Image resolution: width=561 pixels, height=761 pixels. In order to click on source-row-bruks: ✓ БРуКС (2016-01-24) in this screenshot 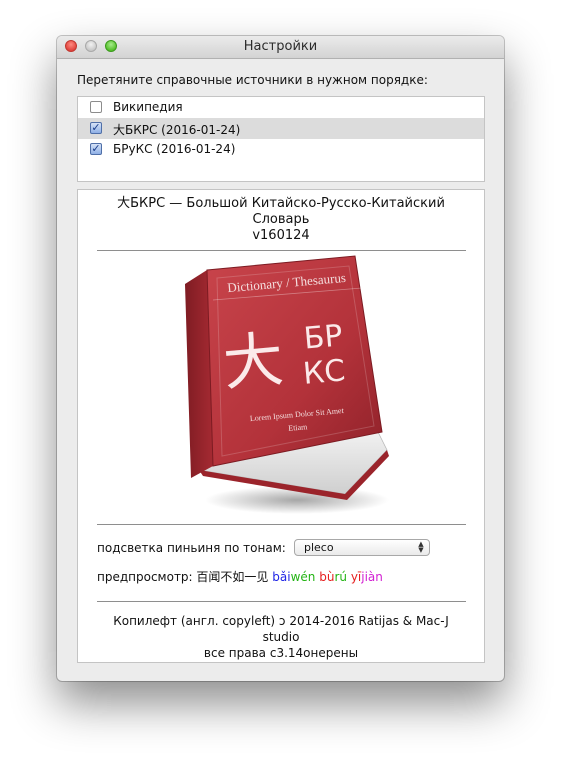, I will do `click(281, 149)`.